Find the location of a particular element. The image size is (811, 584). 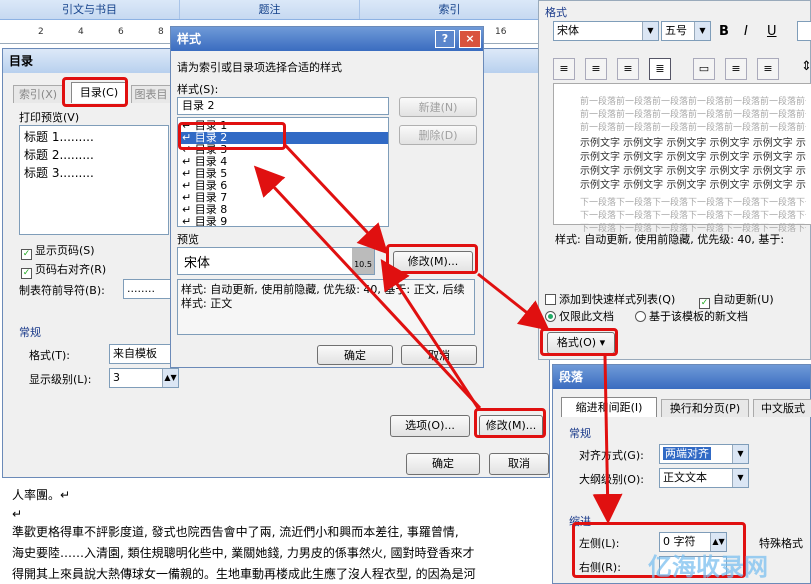

watermark-logo: 亿海收录网 is located at coordinates (708, 567).